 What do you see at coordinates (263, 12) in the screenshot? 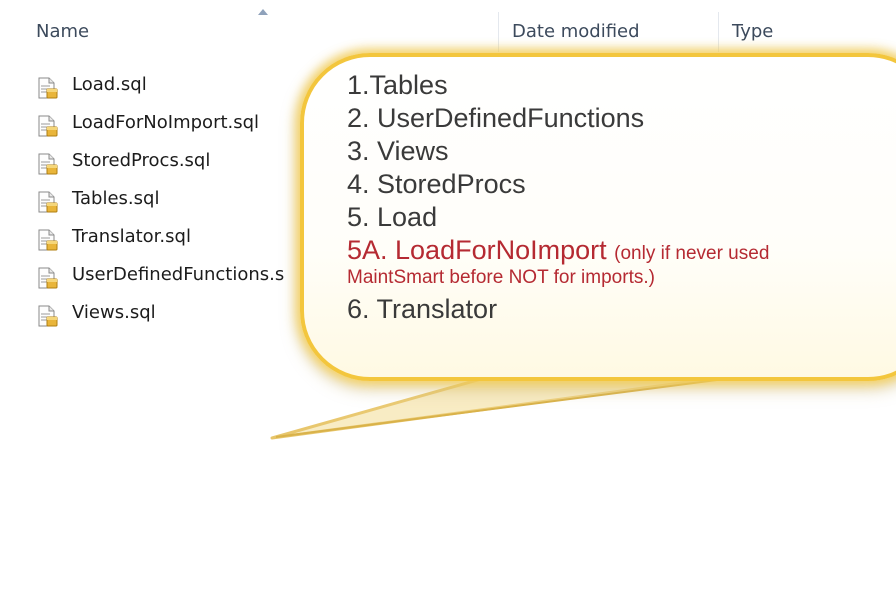
I see `sort-ascending-icon` at bounding box center [263, 12].